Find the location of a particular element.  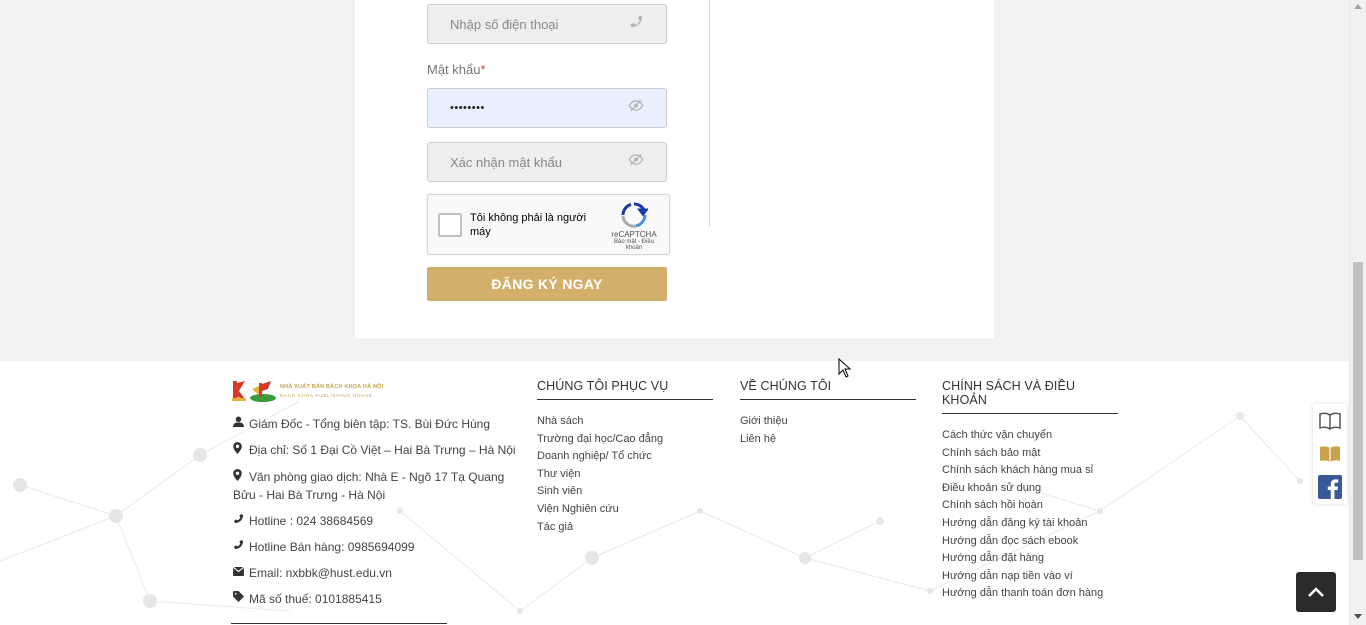

footer-link: Giới thiệu is located at coordinates (828, 422).